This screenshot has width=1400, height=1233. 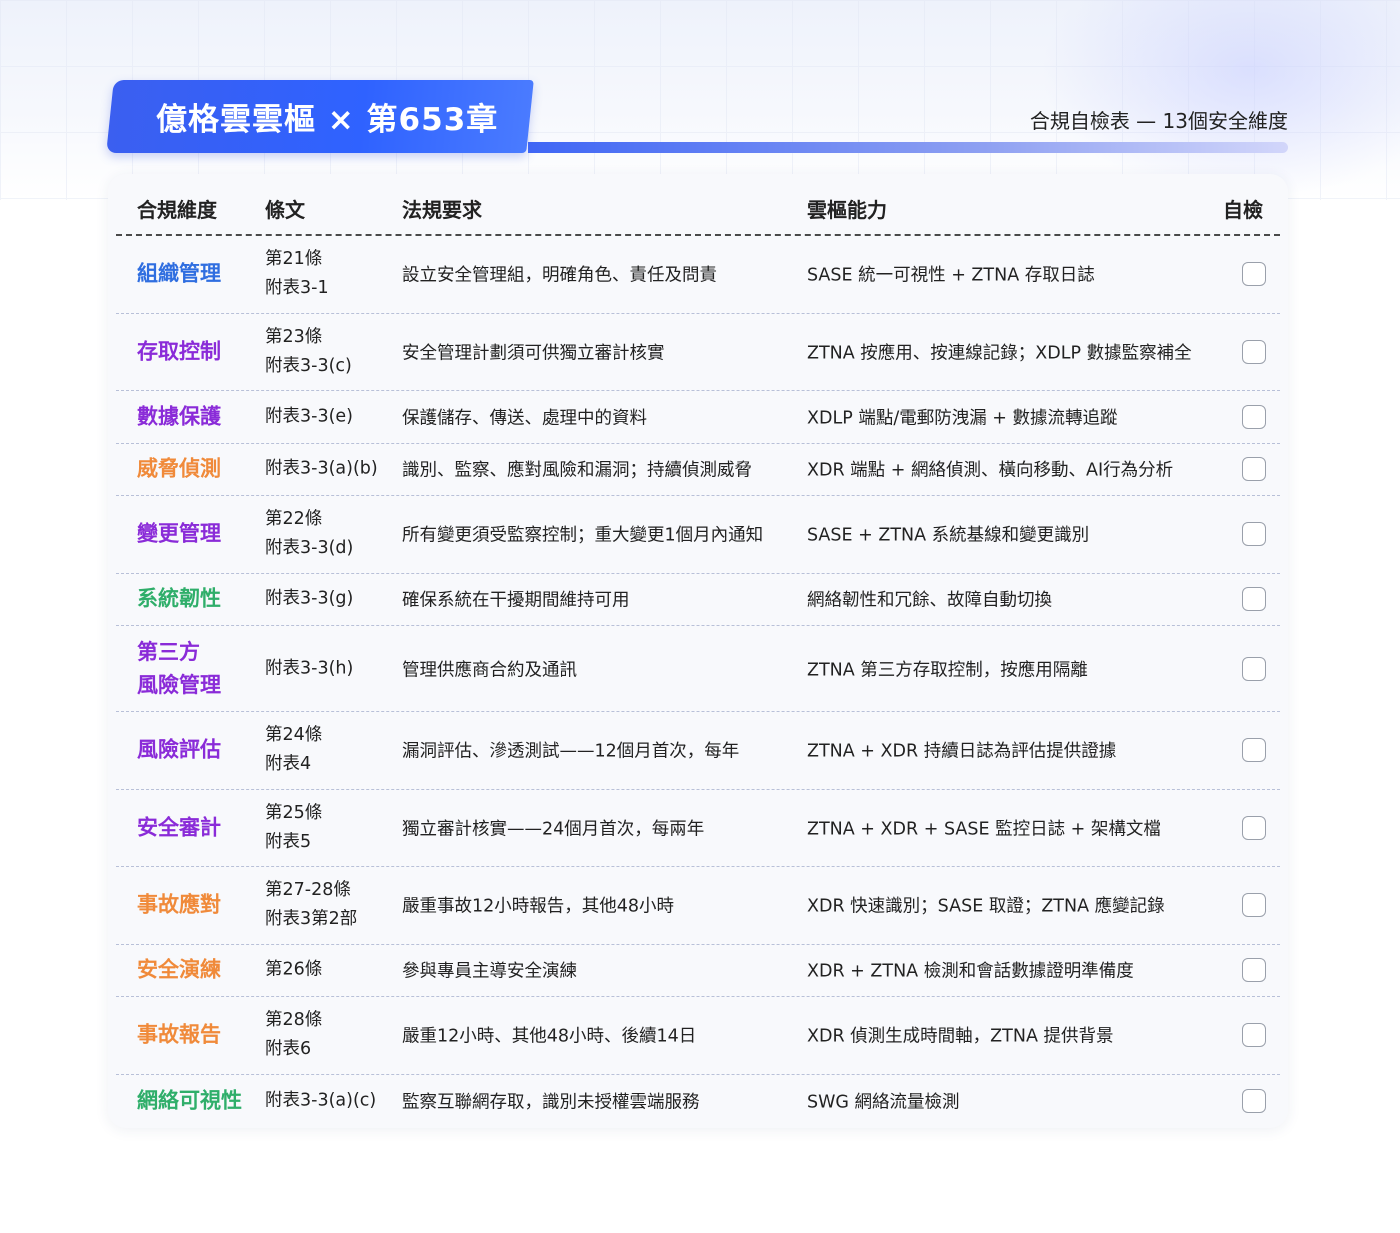 What do you see at coordinates (179, 351) in the screenshot?
I see `dimension-text: 存取控制` at bounding box center [179, 351].